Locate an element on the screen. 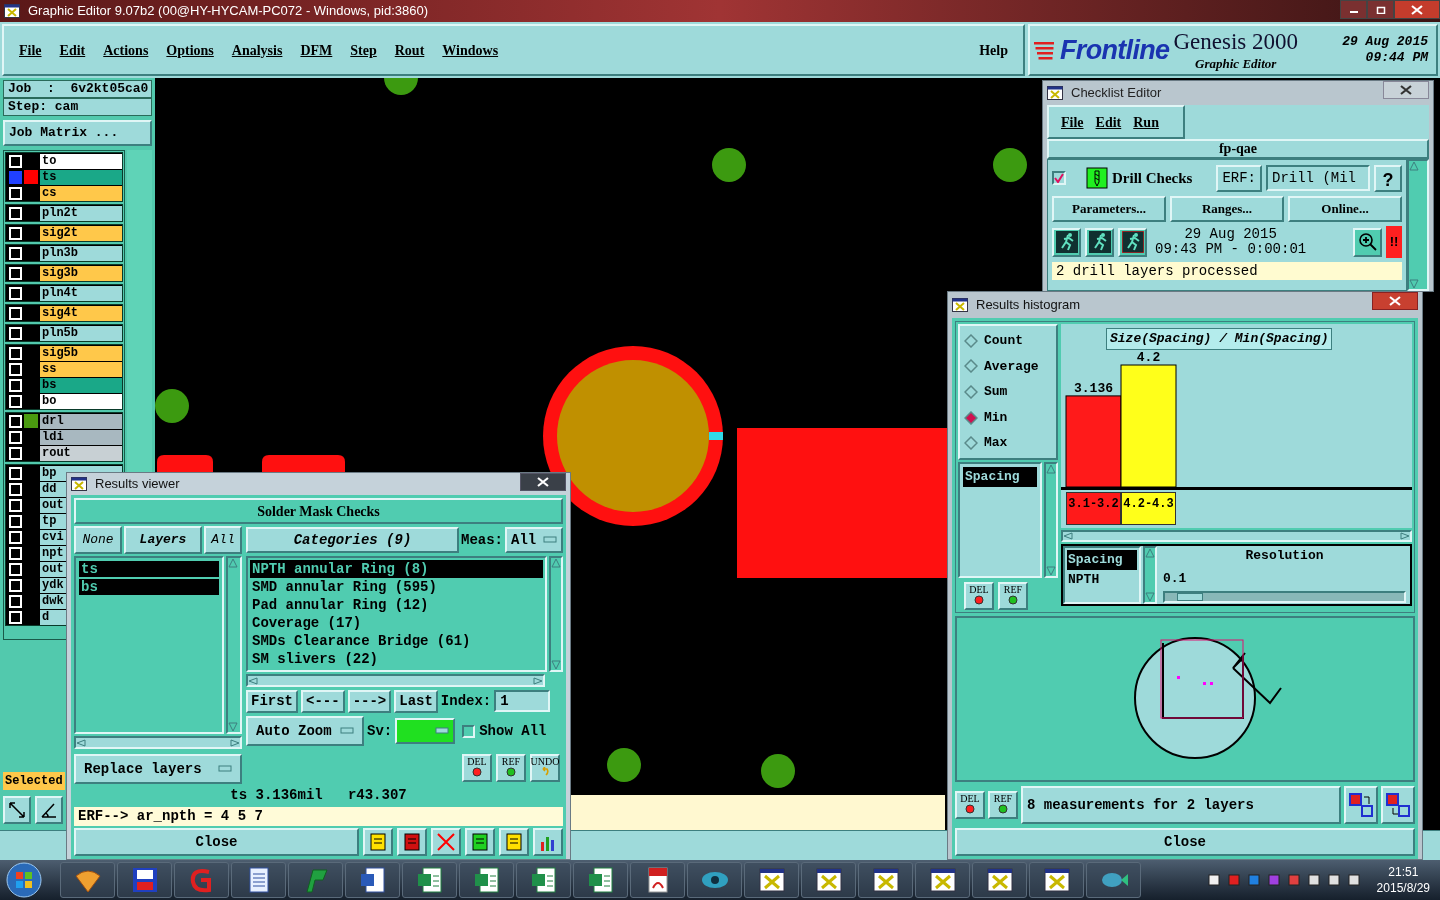  list-item: NPTH is located at coordinates (1102, 579).